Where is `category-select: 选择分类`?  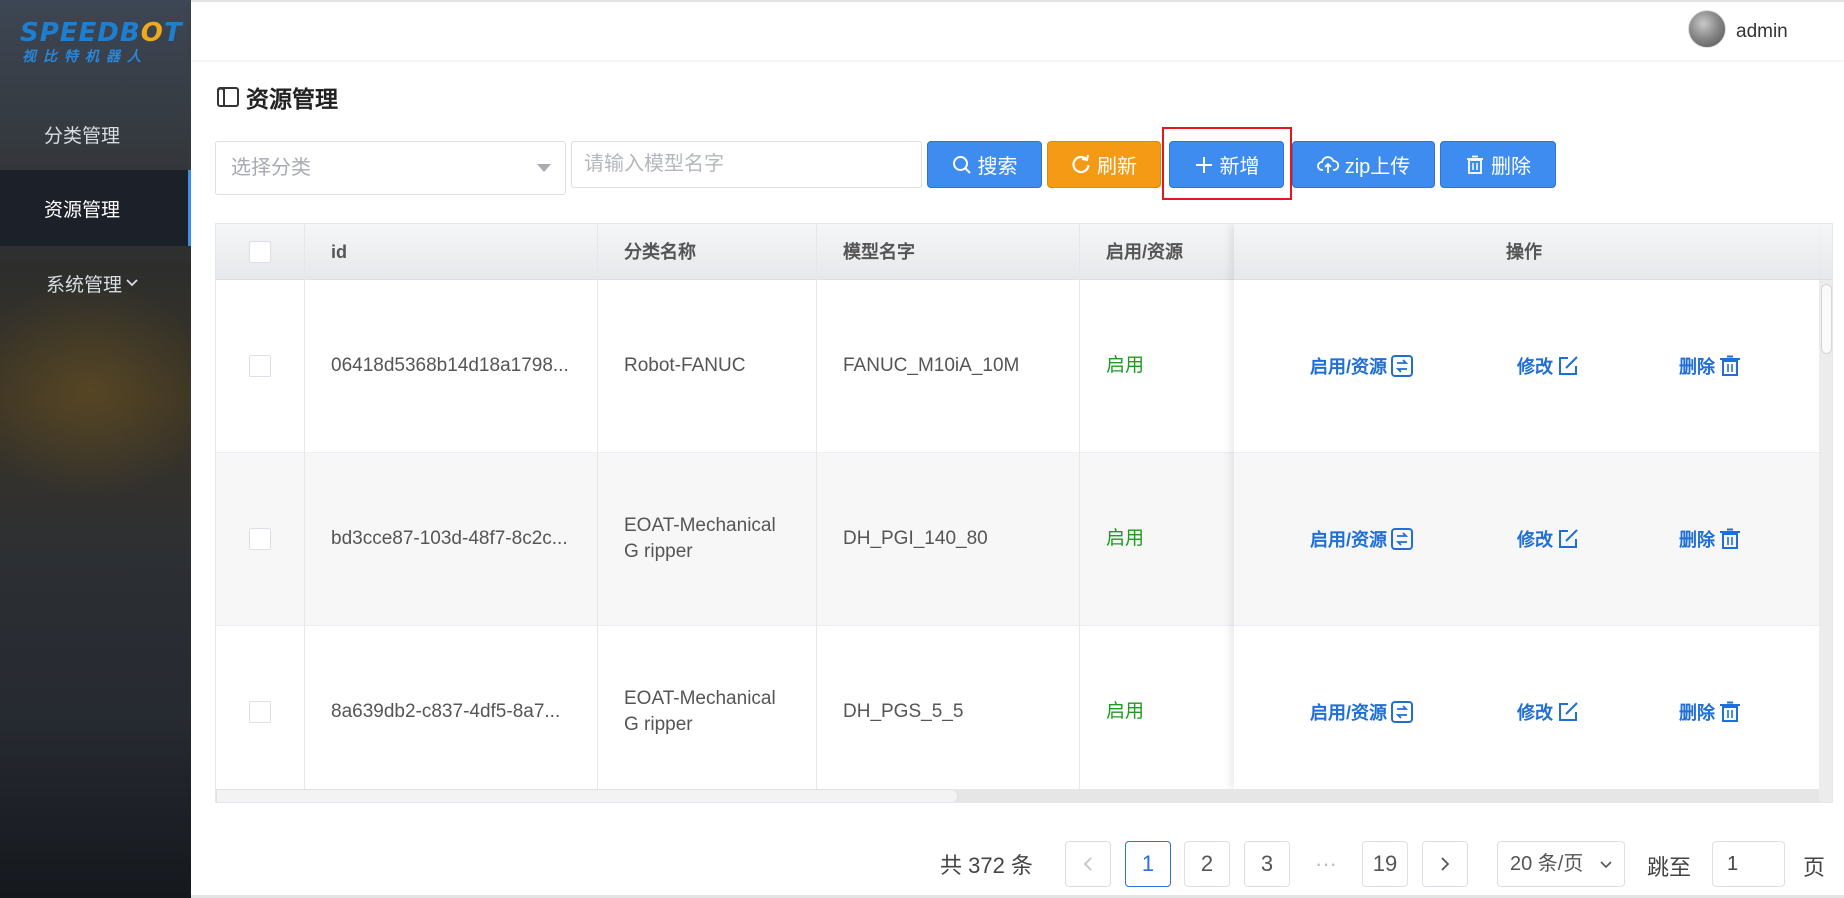
category-select: 选择分类 is located at coordinates (390, 168).